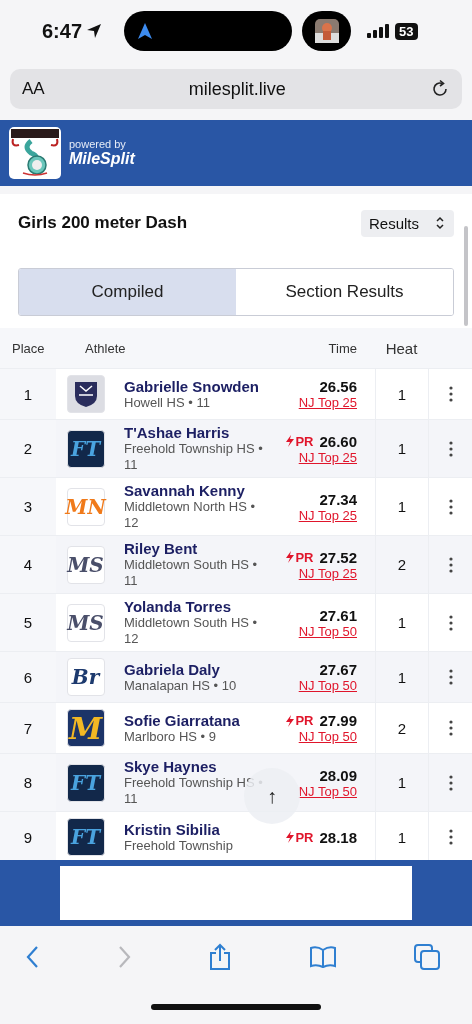  What do you see at coordinates (33, 89) in the screenshot?
I see `text-size-button: AA` at bounding box center [33, 89].